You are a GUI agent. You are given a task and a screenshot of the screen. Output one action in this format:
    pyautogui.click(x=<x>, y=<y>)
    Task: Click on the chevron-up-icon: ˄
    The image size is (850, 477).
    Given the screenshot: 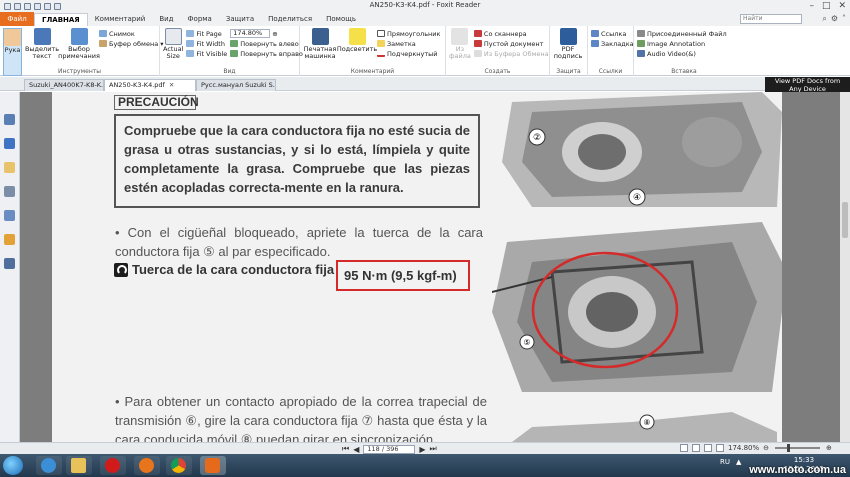 What is the action you would take?
    pyautogui.click(x=844, y=19)
    